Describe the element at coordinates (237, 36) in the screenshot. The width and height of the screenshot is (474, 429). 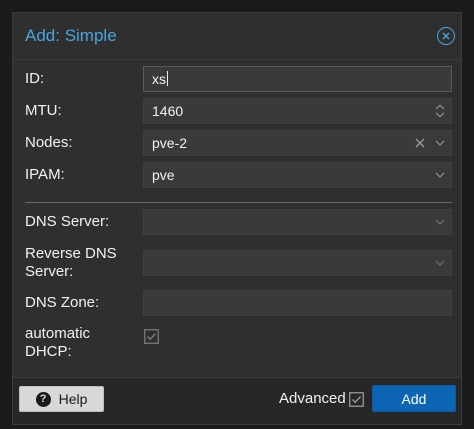
I see `dialog-titlebar: Add: Simple` at that location.